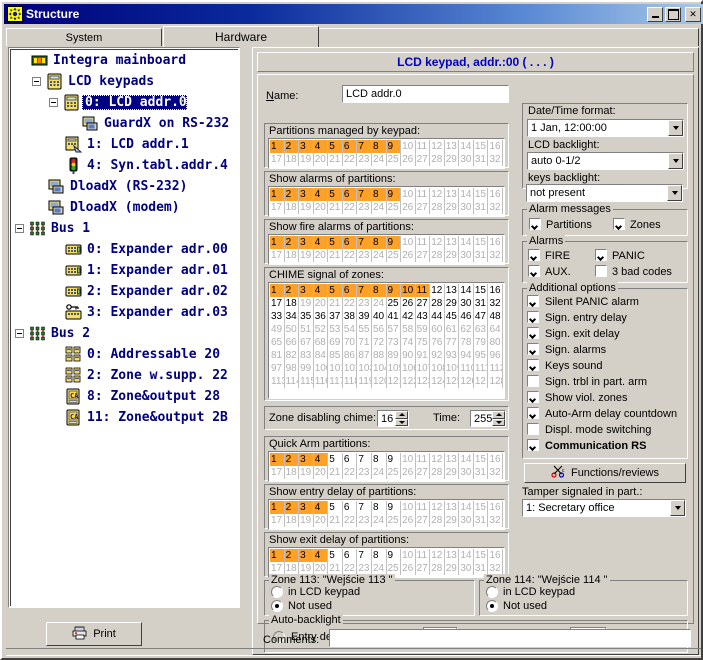 This screenshot has height=660, width=703. I want to click on grid-cell: 26, so click(408, 568).